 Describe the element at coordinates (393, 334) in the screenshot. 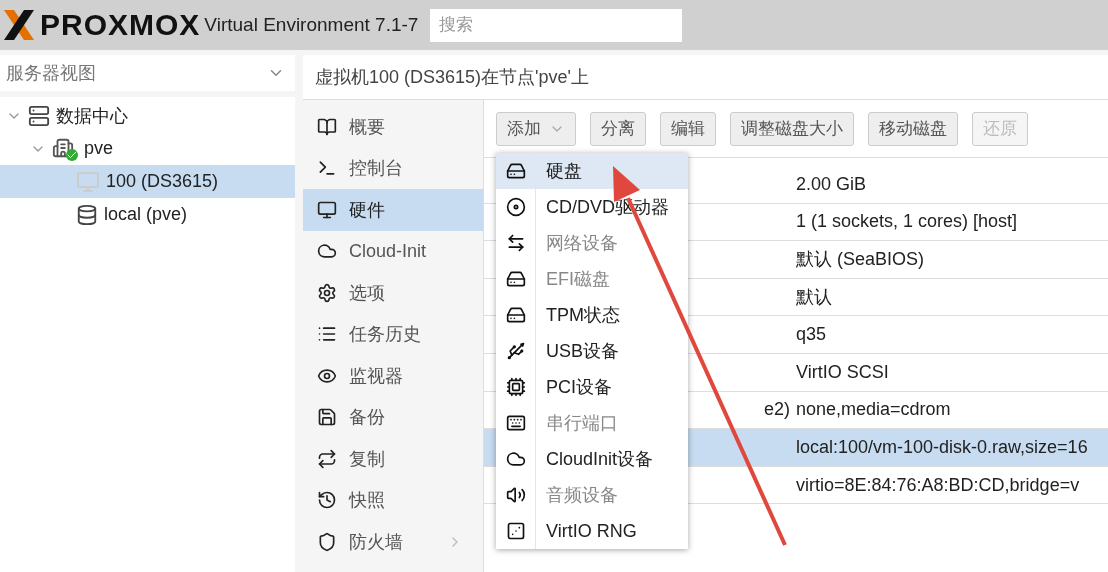

I see `nav-item: 任务历史` at that location.